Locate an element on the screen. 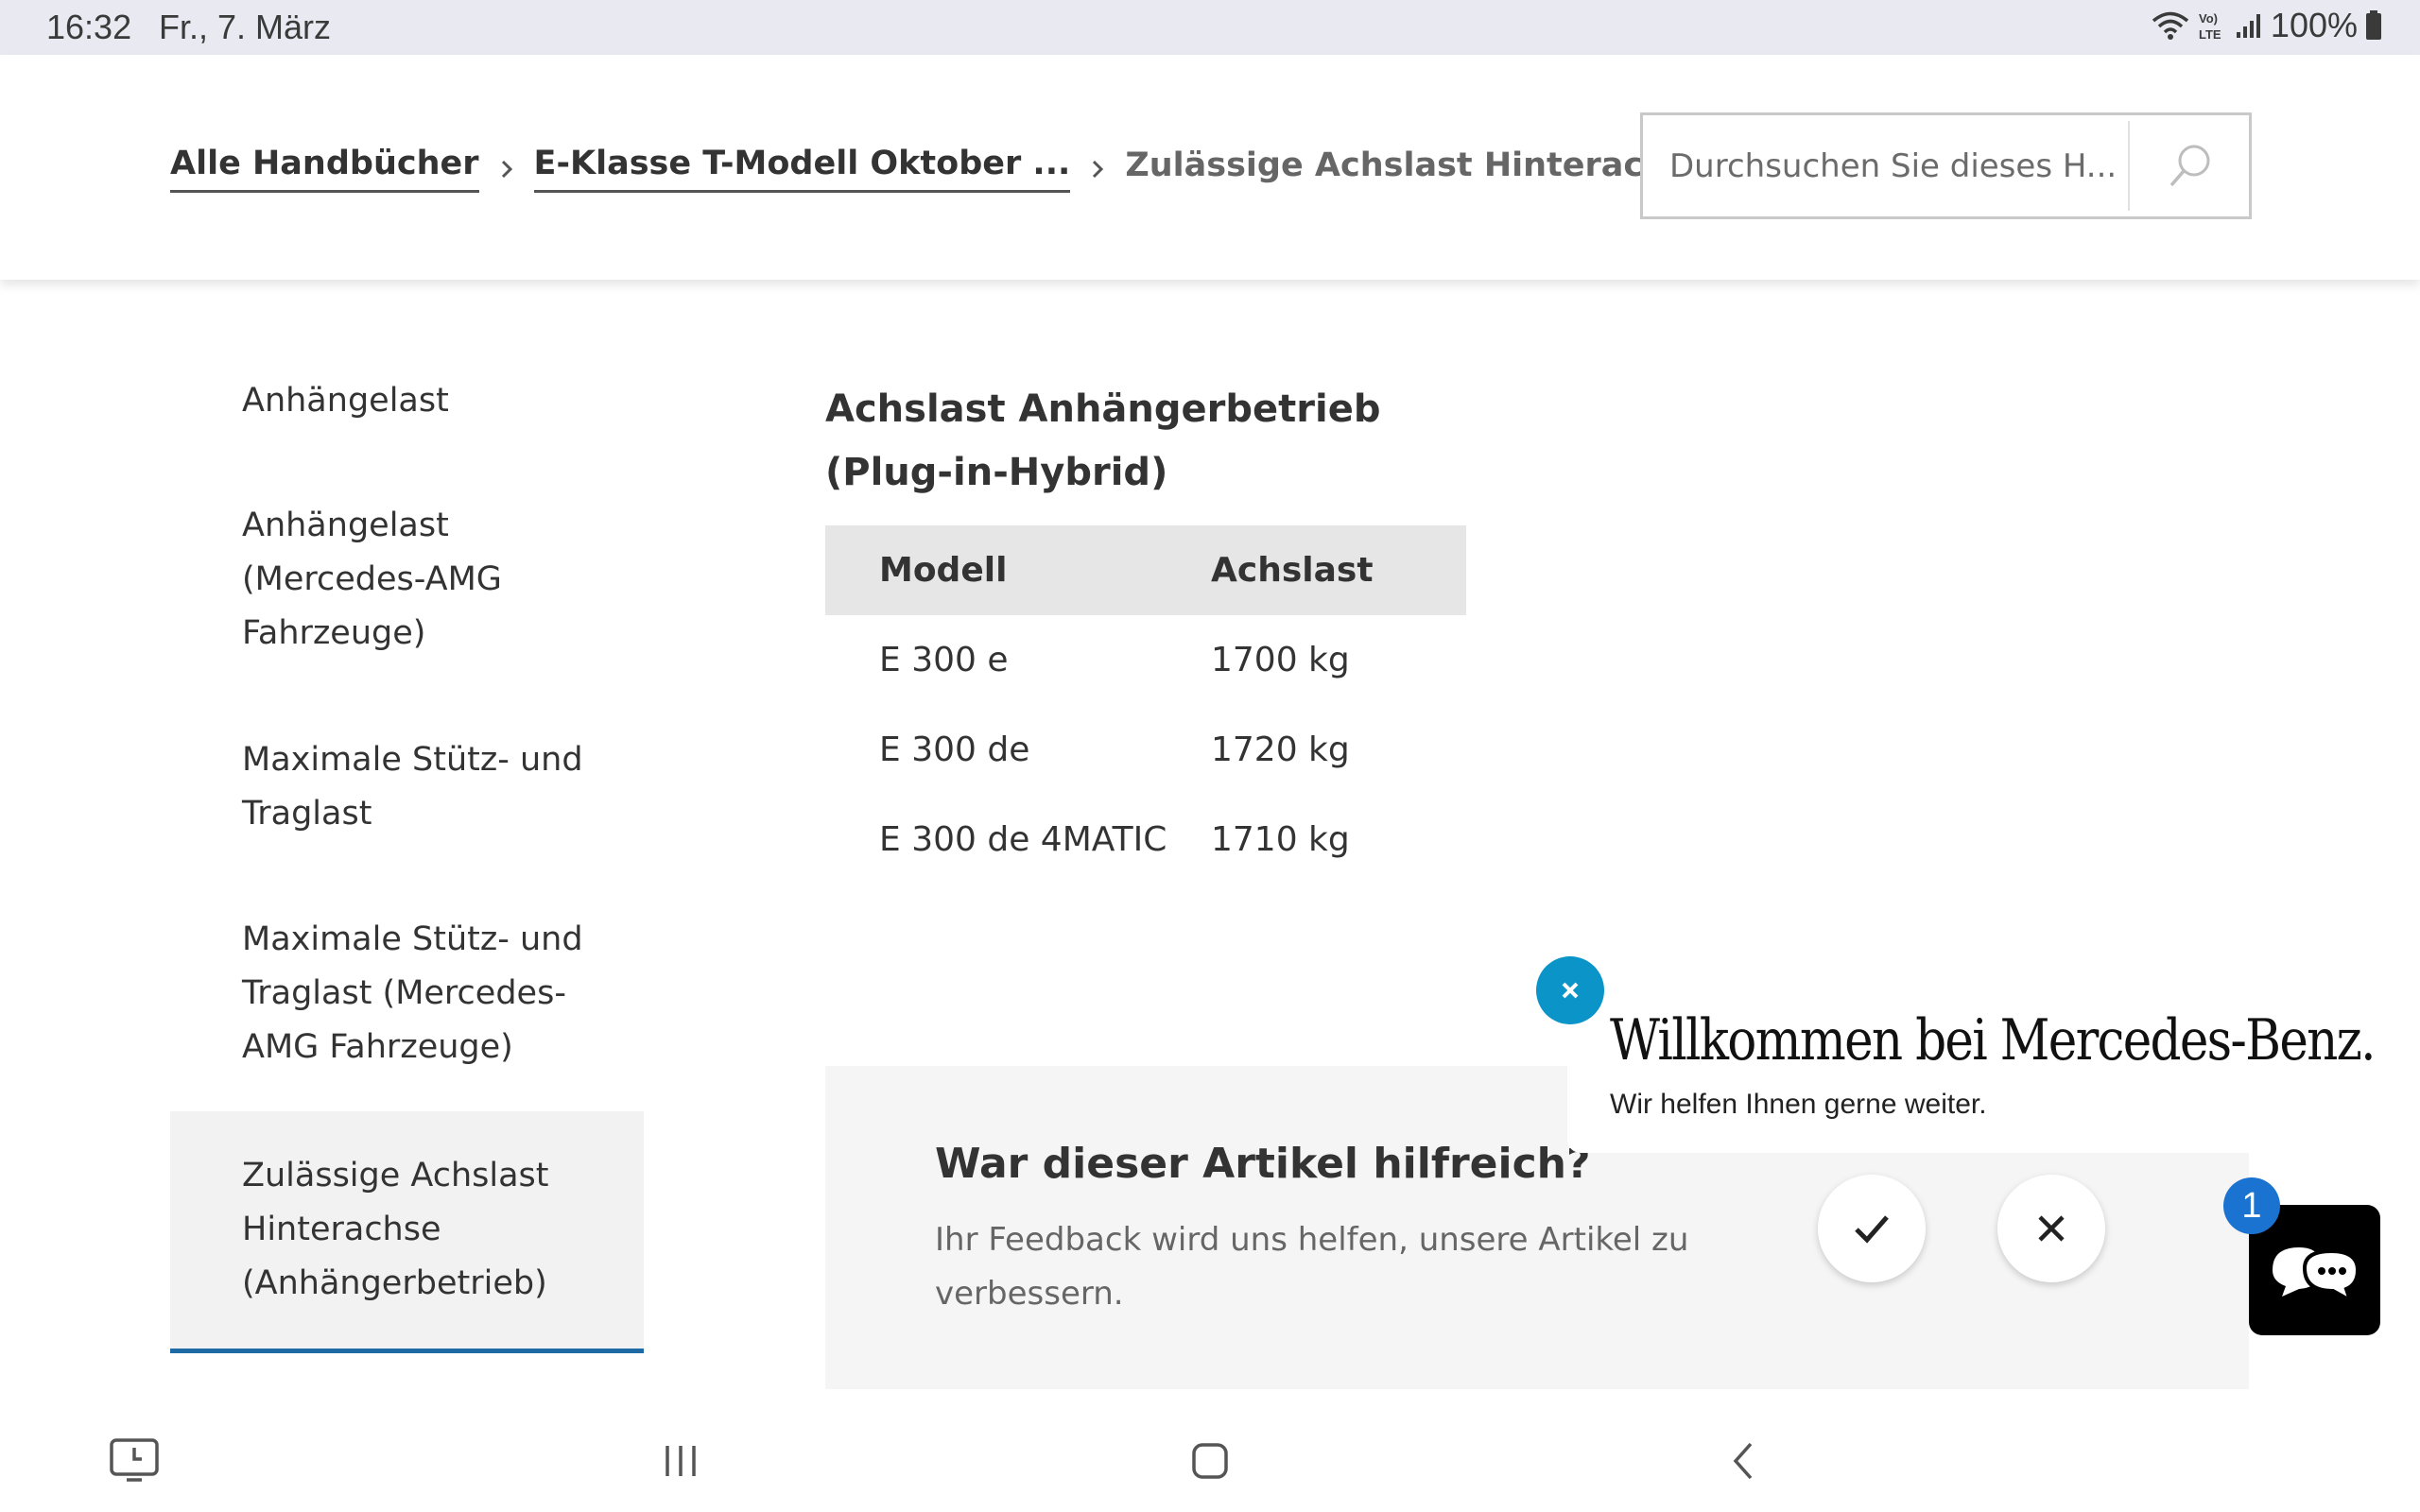  sidebar-item-anhaengelast: Anhängelast is located at coordinates (407, 401).